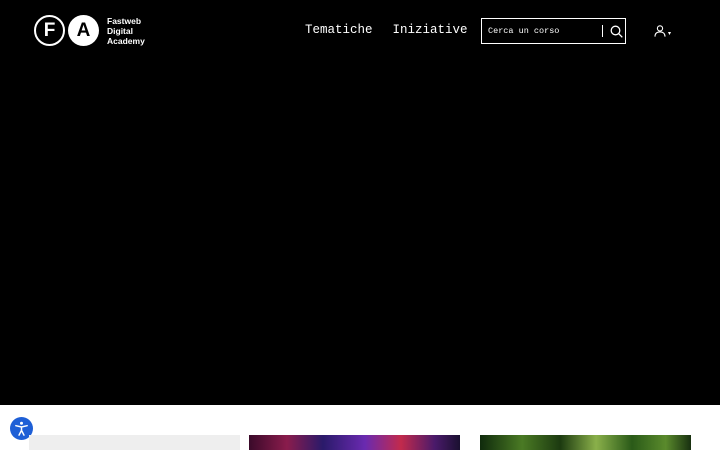 This screenshot has width=720, height=450. I want to click on nav-item-iniziative: Iniziative, so click(430, 30).